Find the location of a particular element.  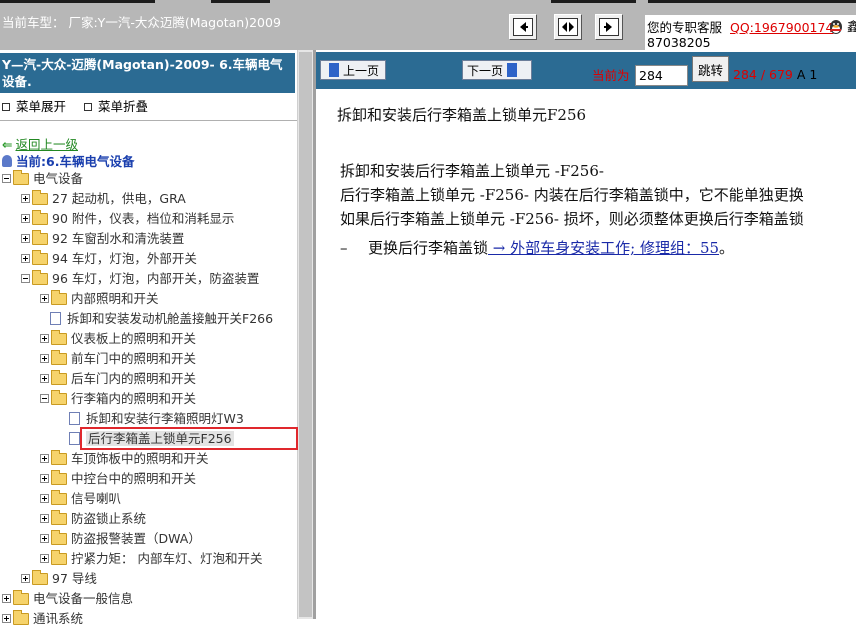

scrollbar-thumb is located at coordinates (305, 334).